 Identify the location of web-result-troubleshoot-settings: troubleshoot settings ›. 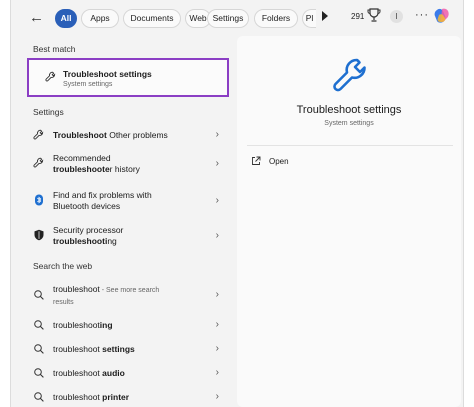
(125, 349).